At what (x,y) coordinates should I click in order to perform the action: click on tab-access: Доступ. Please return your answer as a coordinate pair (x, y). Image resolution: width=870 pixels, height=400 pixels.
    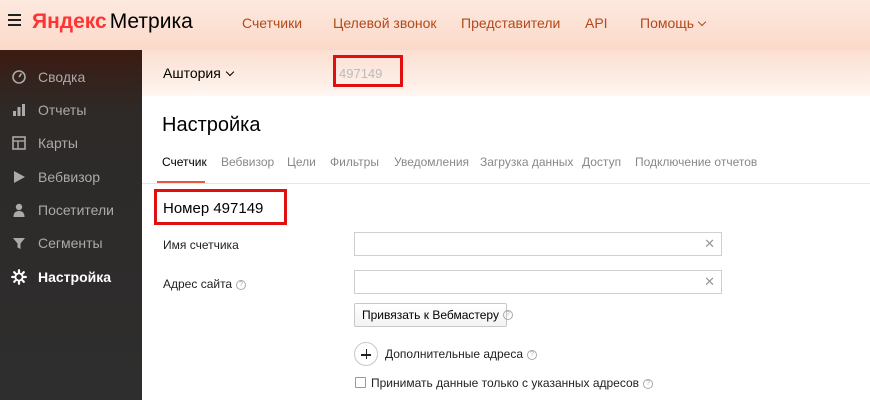
    Looking at the image, I should click on (601, 162).